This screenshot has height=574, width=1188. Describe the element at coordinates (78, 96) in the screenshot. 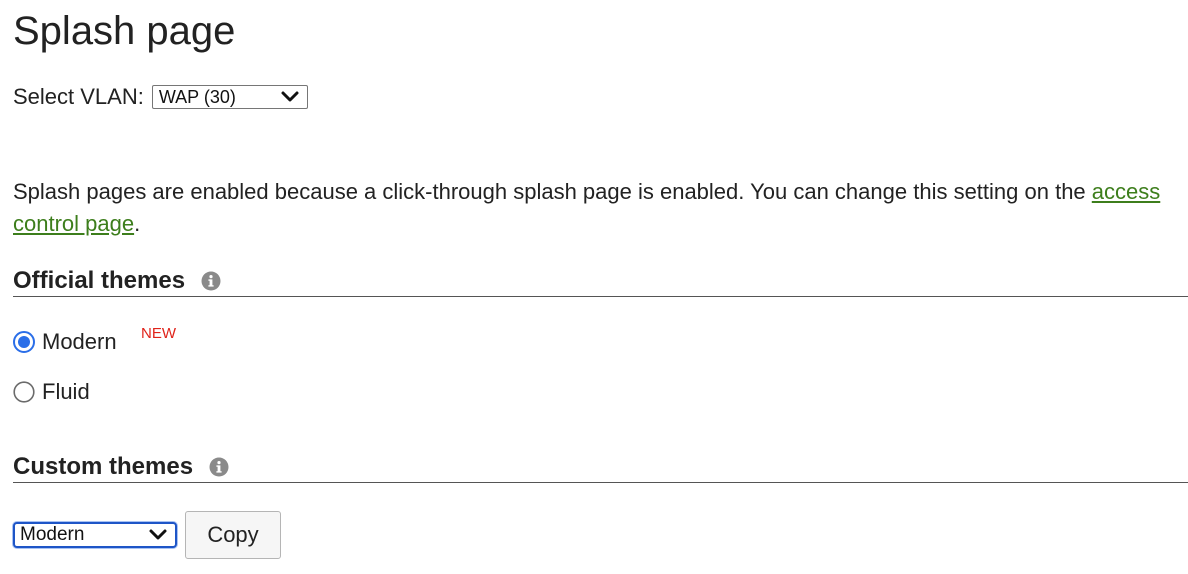

I see `vlan-label: Select VLAN:` at that location.